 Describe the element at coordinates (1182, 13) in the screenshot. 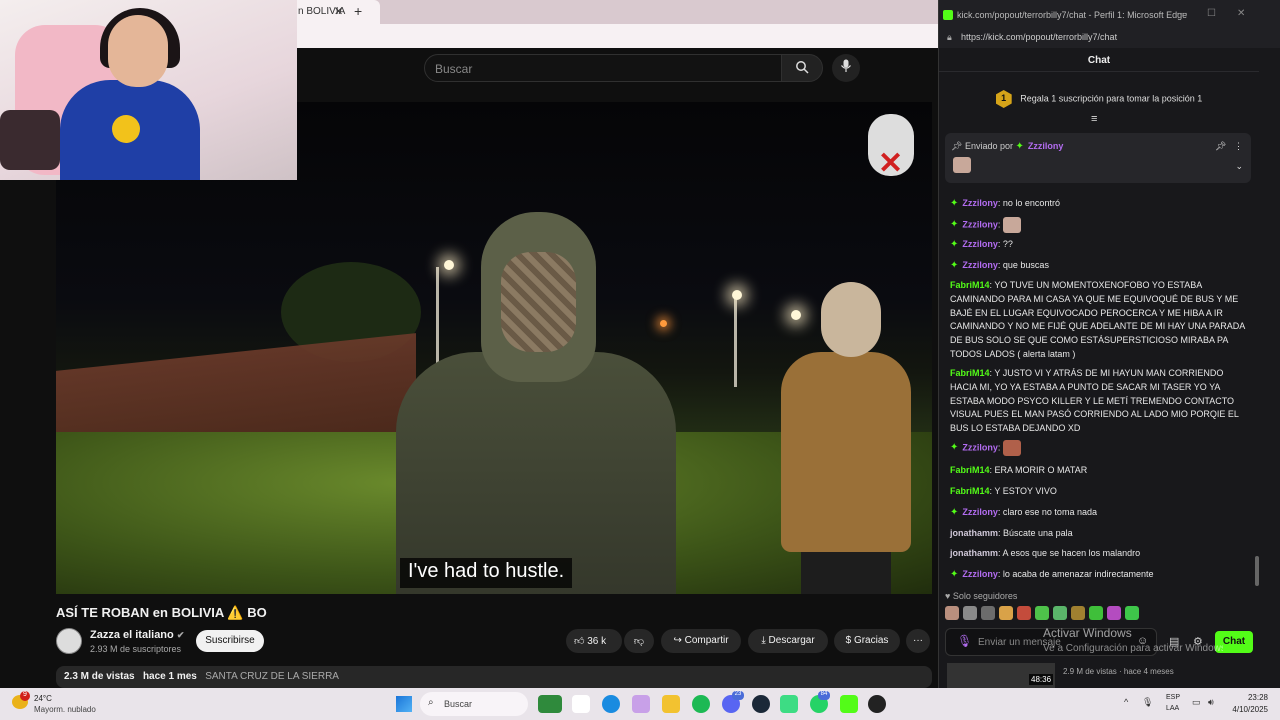

I see `minimize-icon: —` at that location.